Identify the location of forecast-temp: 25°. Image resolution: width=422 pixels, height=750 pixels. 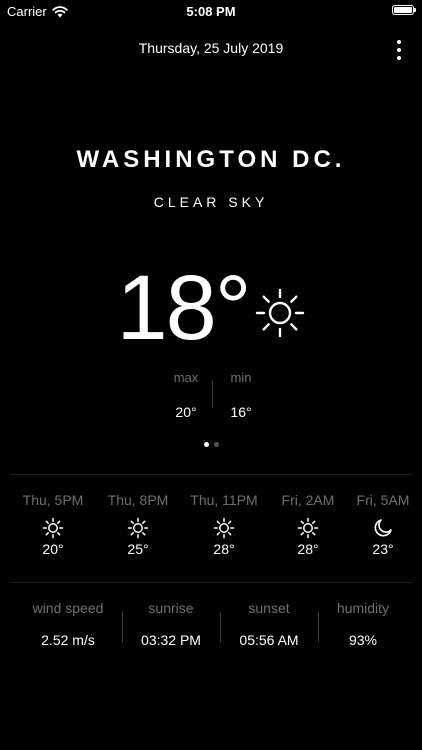
(138, 549).